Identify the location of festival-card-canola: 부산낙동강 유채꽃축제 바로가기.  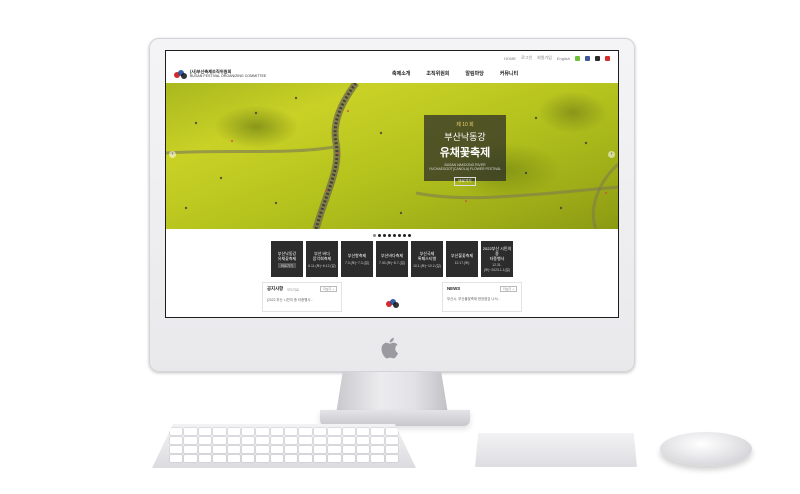
(287, 259).